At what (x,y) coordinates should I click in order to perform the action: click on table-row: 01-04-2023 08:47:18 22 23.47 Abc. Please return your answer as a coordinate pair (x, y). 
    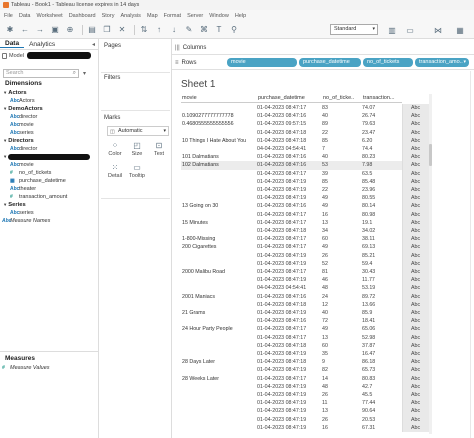
    Looking at the image, I should click on (306, 132).